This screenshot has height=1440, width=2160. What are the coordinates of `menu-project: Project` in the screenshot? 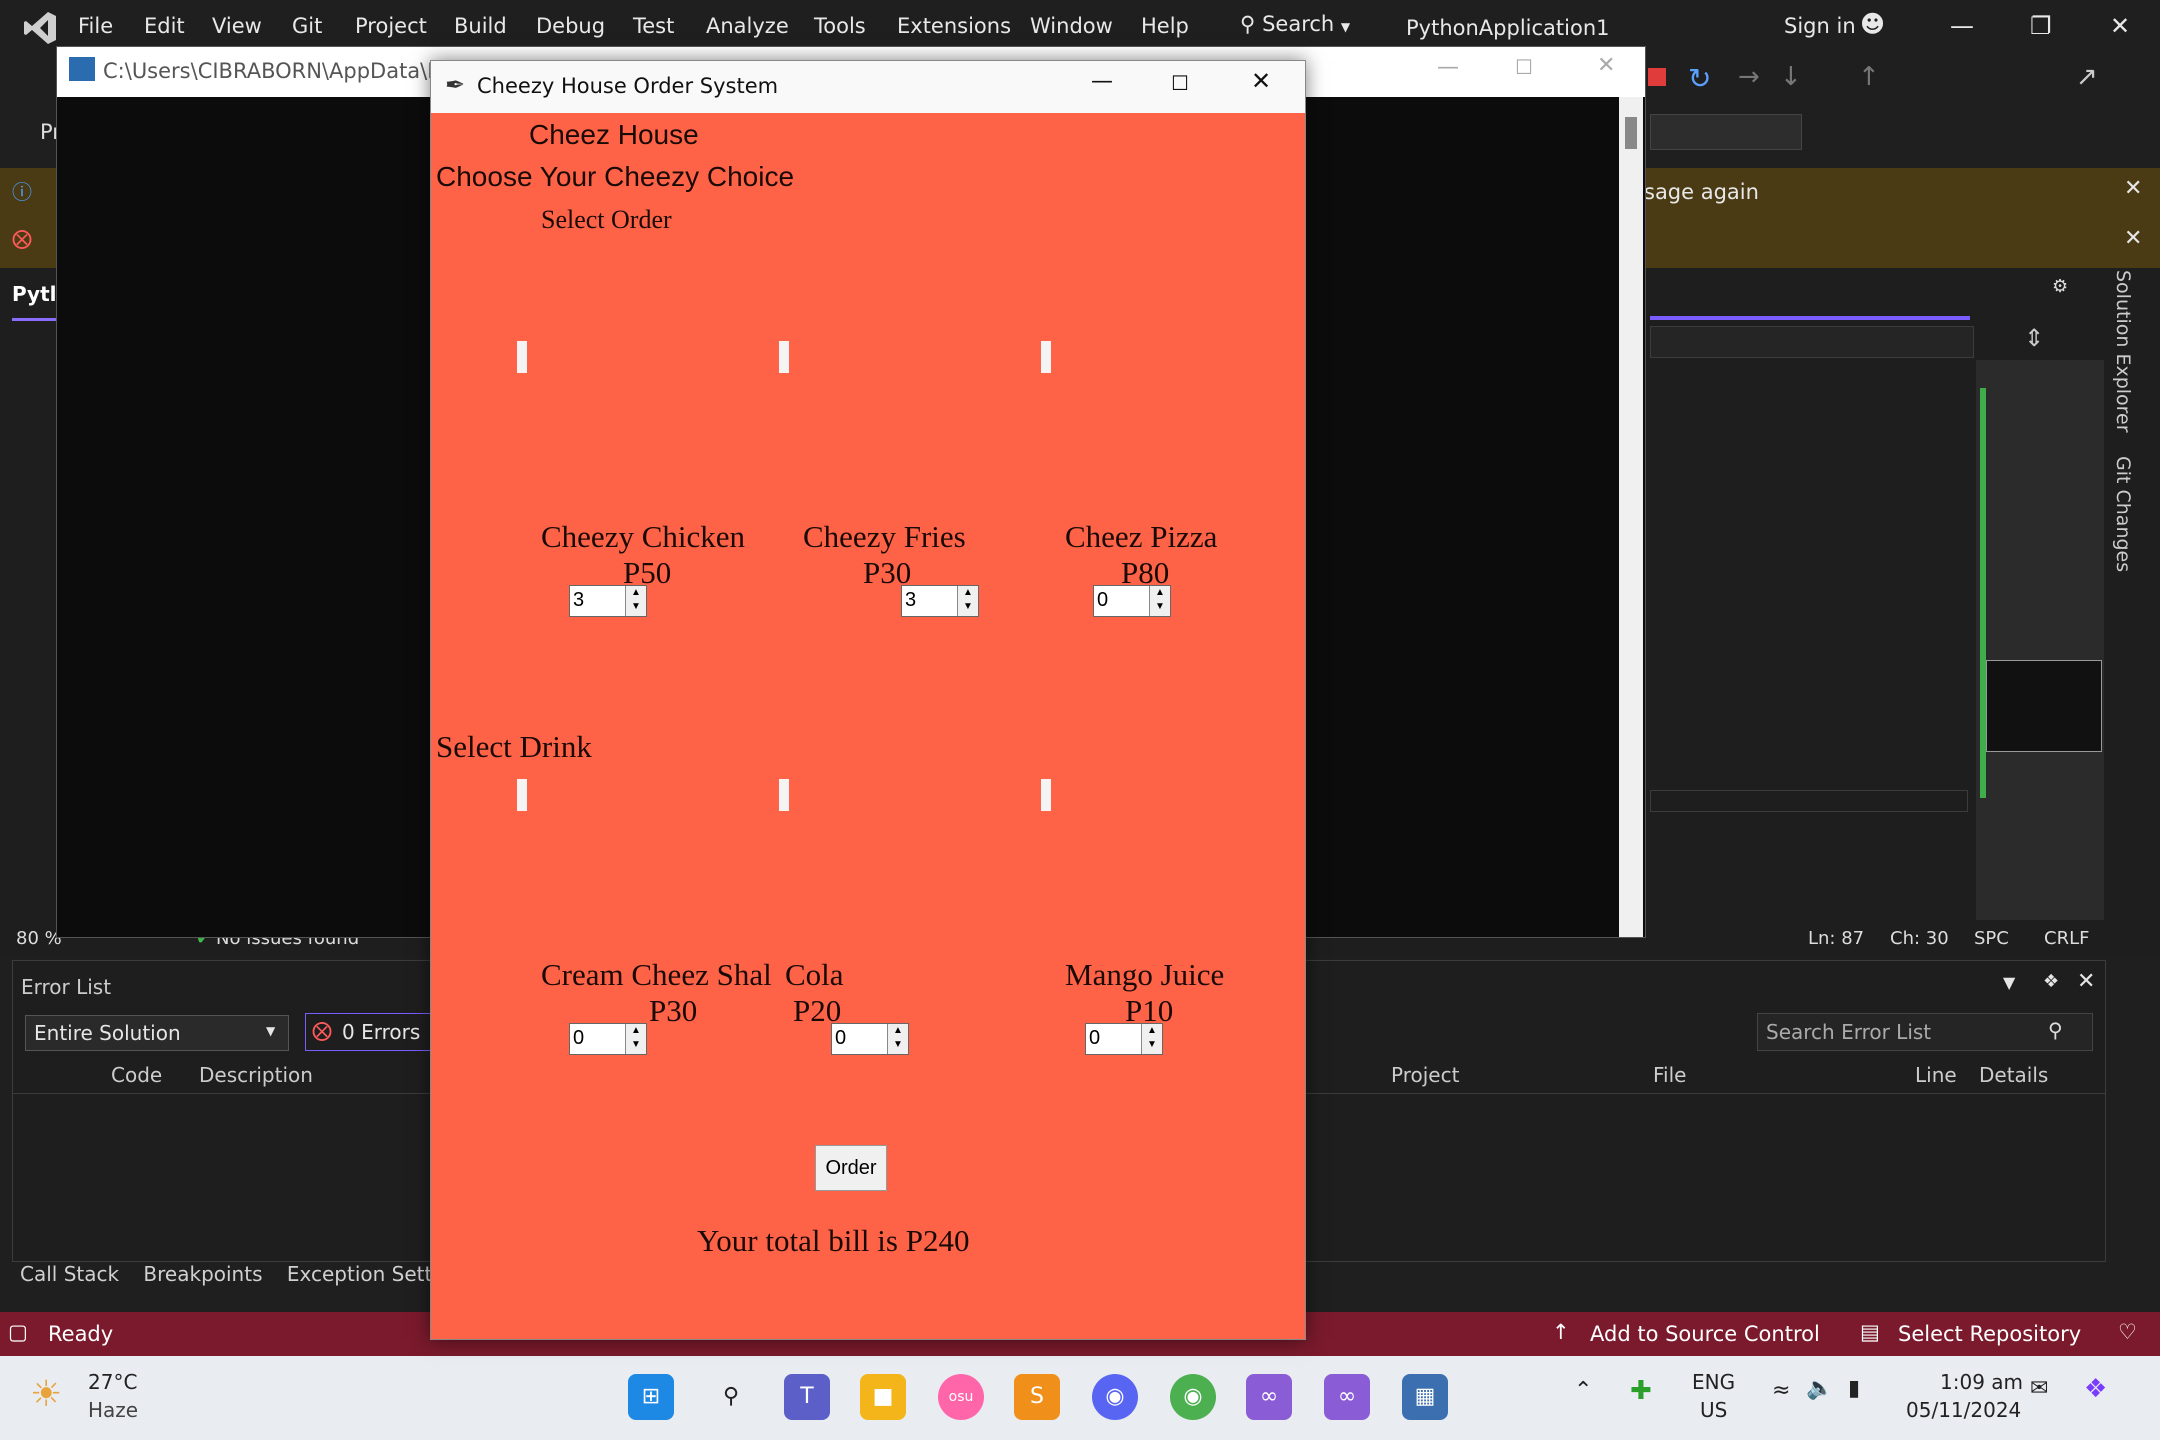 It's located at (391, 26).